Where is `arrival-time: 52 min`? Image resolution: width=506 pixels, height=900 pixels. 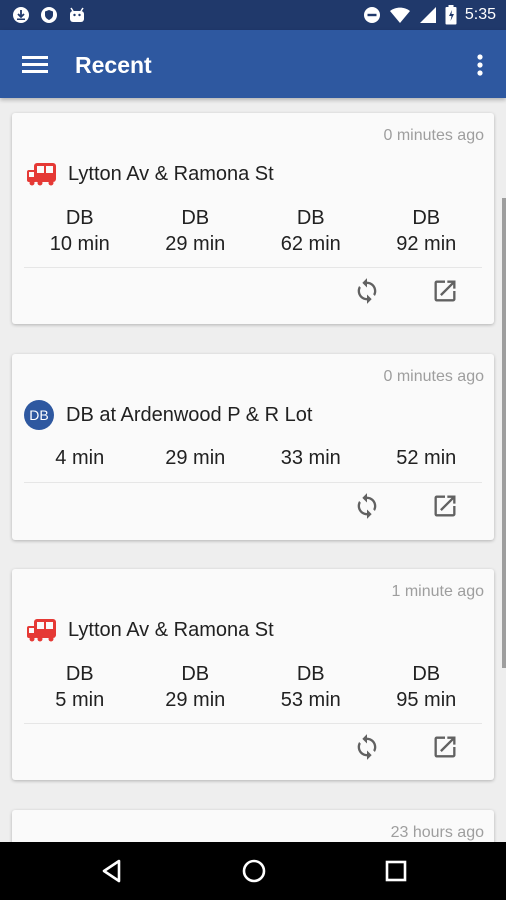 arrival-time: 52 min is located at coordinates (426, 458).